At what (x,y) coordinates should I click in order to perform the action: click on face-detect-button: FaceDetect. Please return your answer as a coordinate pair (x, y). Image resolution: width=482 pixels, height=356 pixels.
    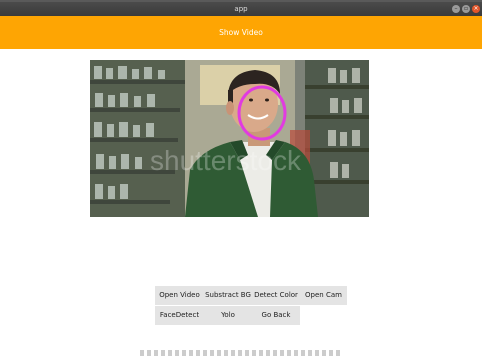
    Looking at the image, I should click on (179, 315).